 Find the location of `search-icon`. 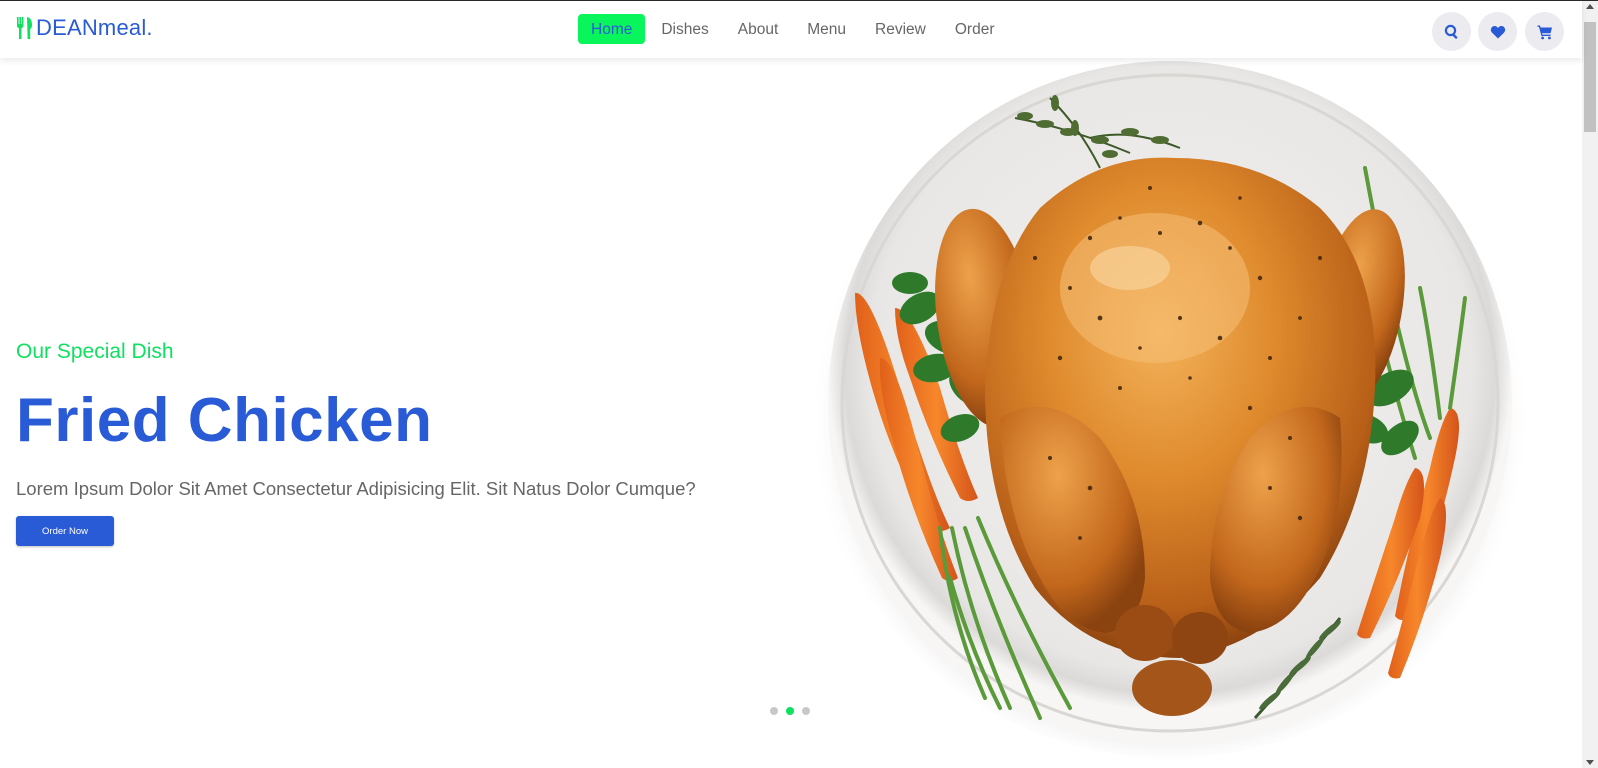

search-icon is located at coordinates (1450, 31).